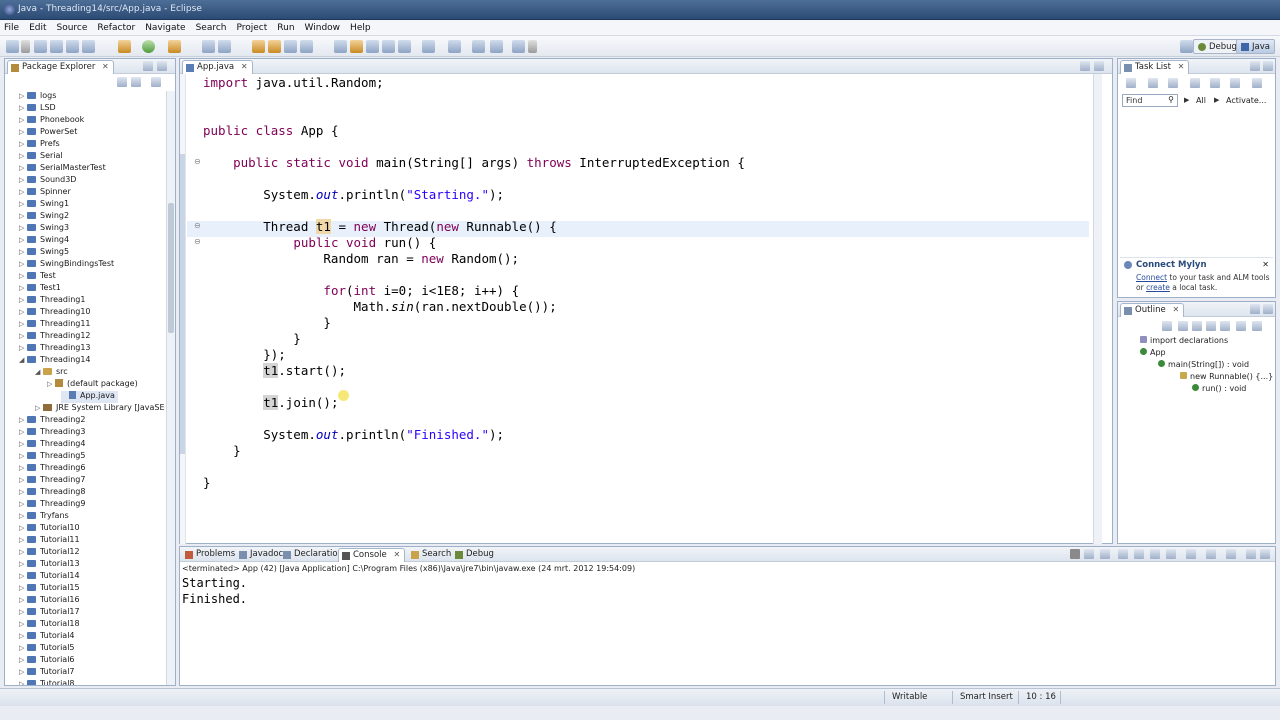 The width and height of the screenshot is (1280, 720). I want to click on filter-icon, so click(1173, 83).